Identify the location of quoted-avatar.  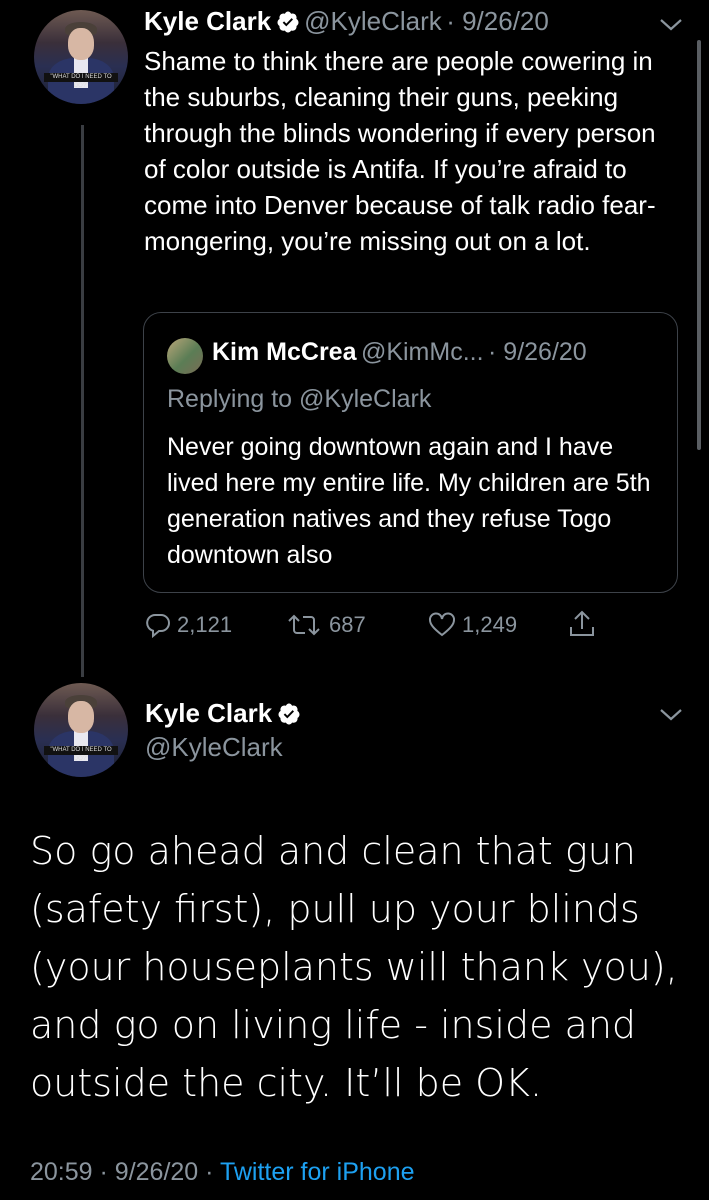
(185, 356).